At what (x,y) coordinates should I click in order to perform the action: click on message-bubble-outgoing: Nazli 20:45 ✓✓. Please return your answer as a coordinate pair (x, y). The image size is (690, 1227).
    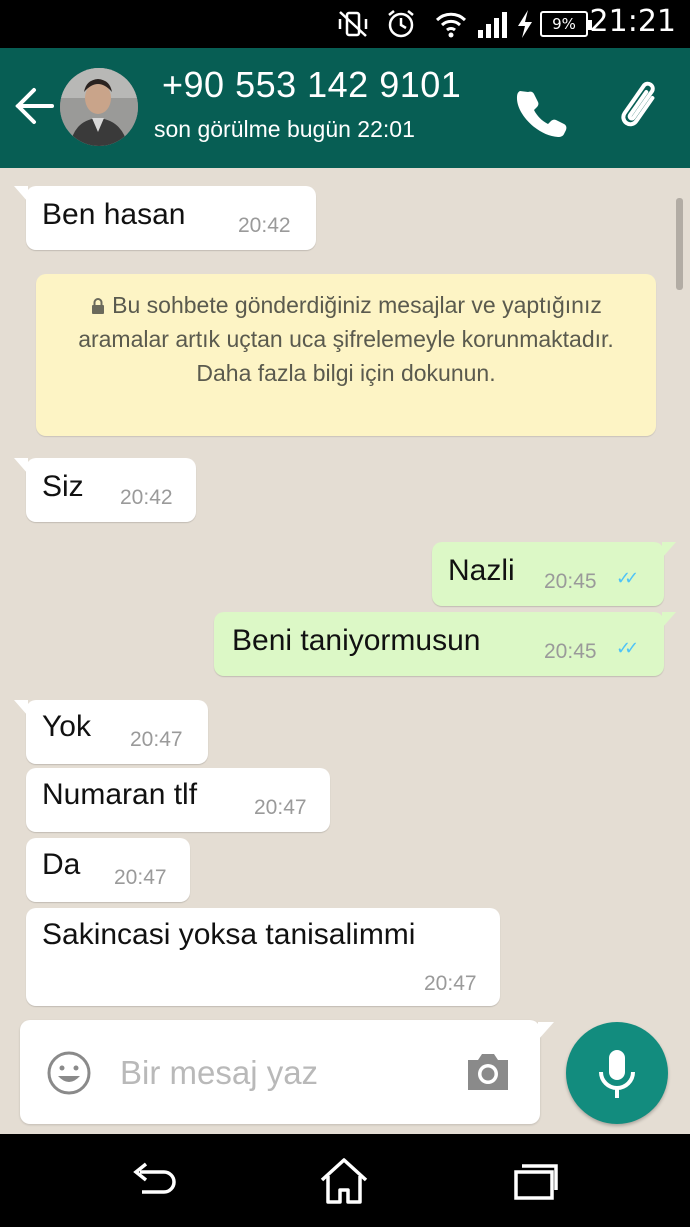
    Looking at the image, I should click on (554, 574).